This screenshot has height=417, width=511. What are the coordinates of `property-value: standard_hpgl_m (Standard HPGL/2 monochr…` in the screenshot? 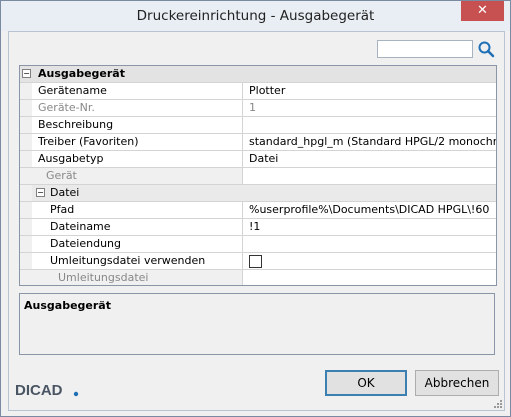 It's located at (369, 142).